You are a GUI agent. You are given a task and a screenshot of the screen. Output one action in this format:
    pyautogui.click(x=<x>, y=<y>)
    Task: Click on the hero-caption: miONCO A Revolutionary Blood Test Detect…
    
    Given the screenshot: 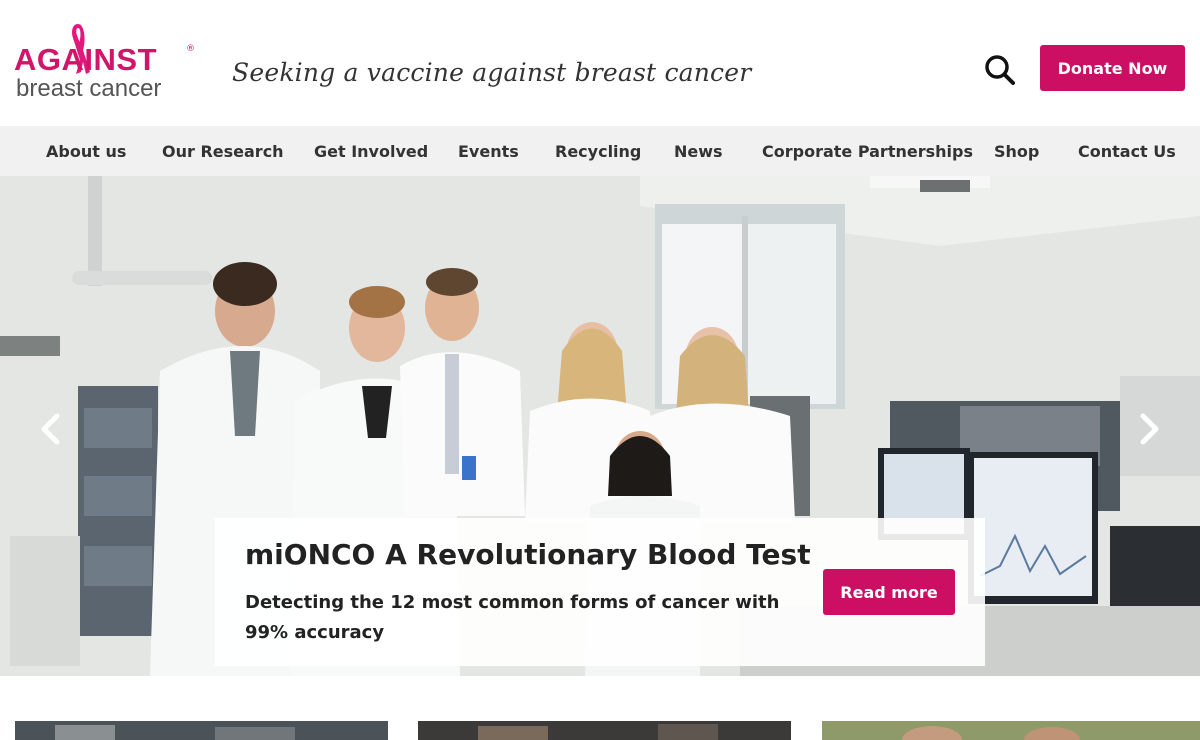 What is the action you would take?
    pyautogui.click(x=600, y=592)
    